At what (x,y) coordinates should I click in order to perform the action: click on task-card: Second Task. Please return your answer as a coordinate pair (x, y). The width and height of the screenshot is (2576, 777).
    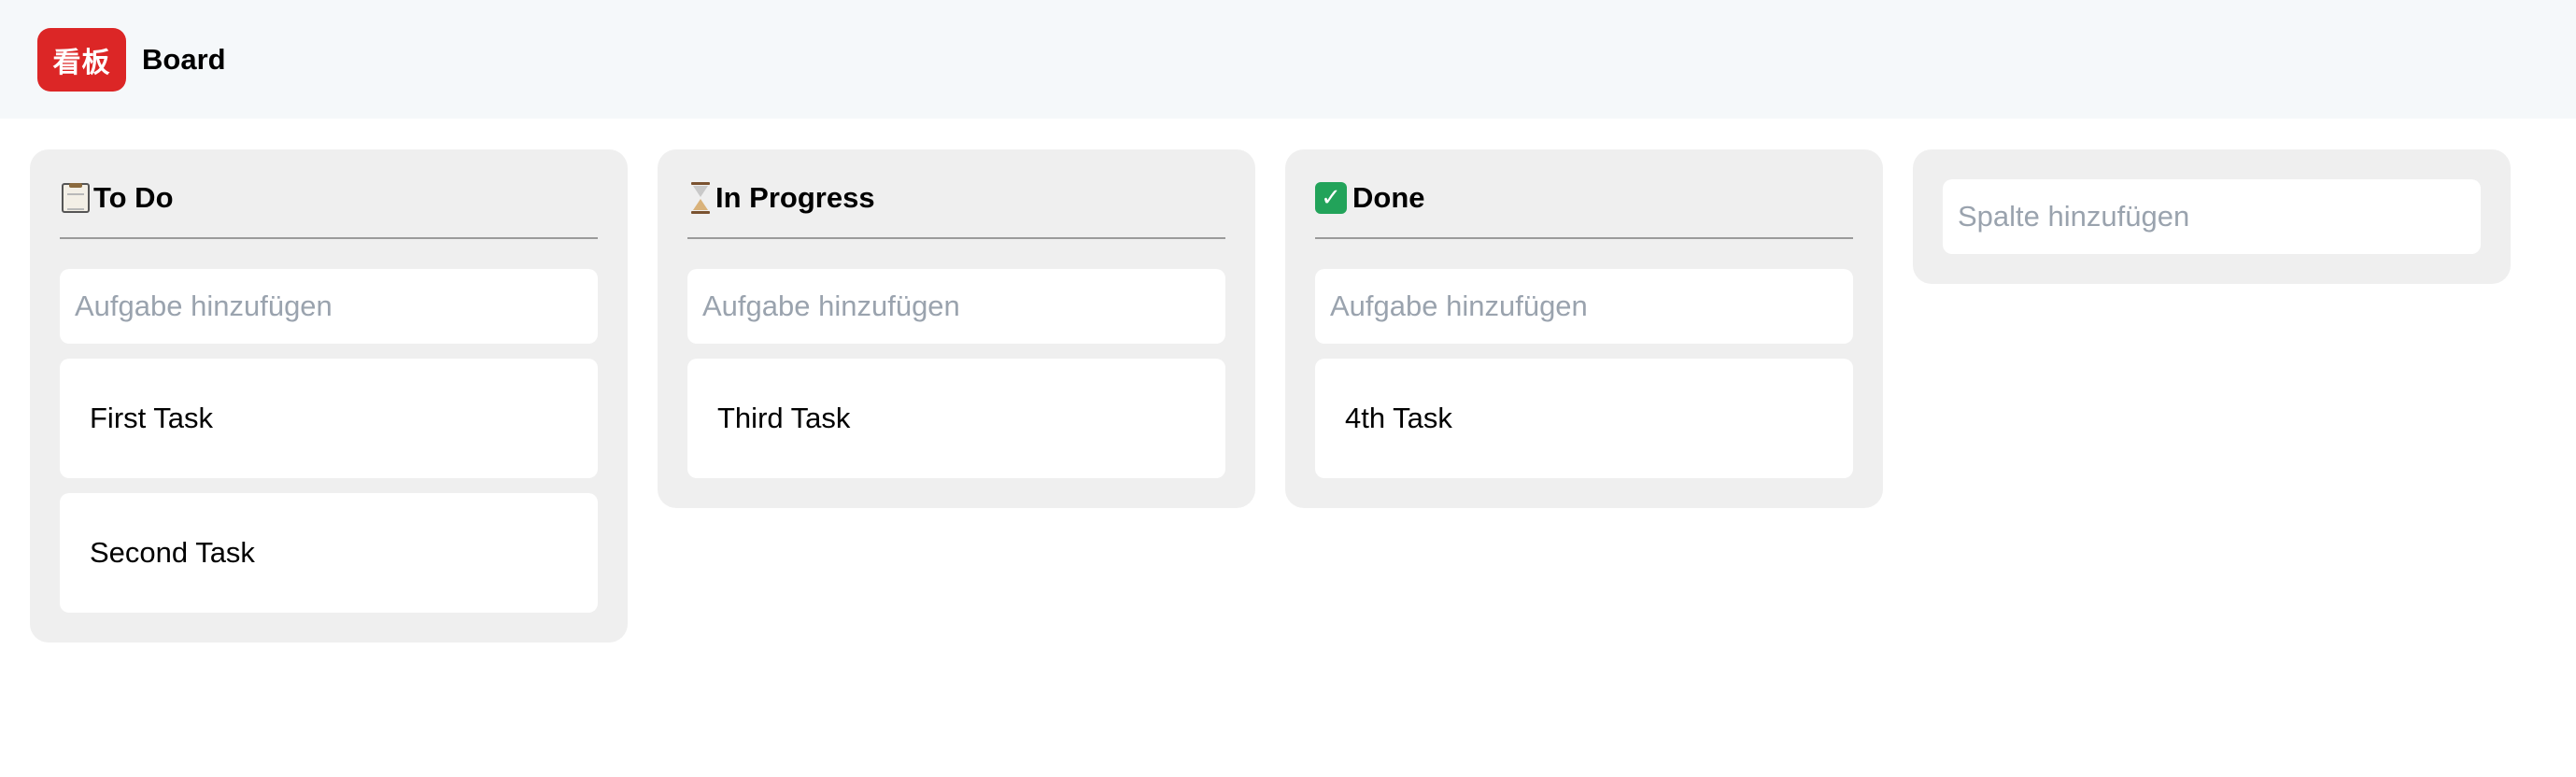
    Looking at the image, I should click on (329, 553).